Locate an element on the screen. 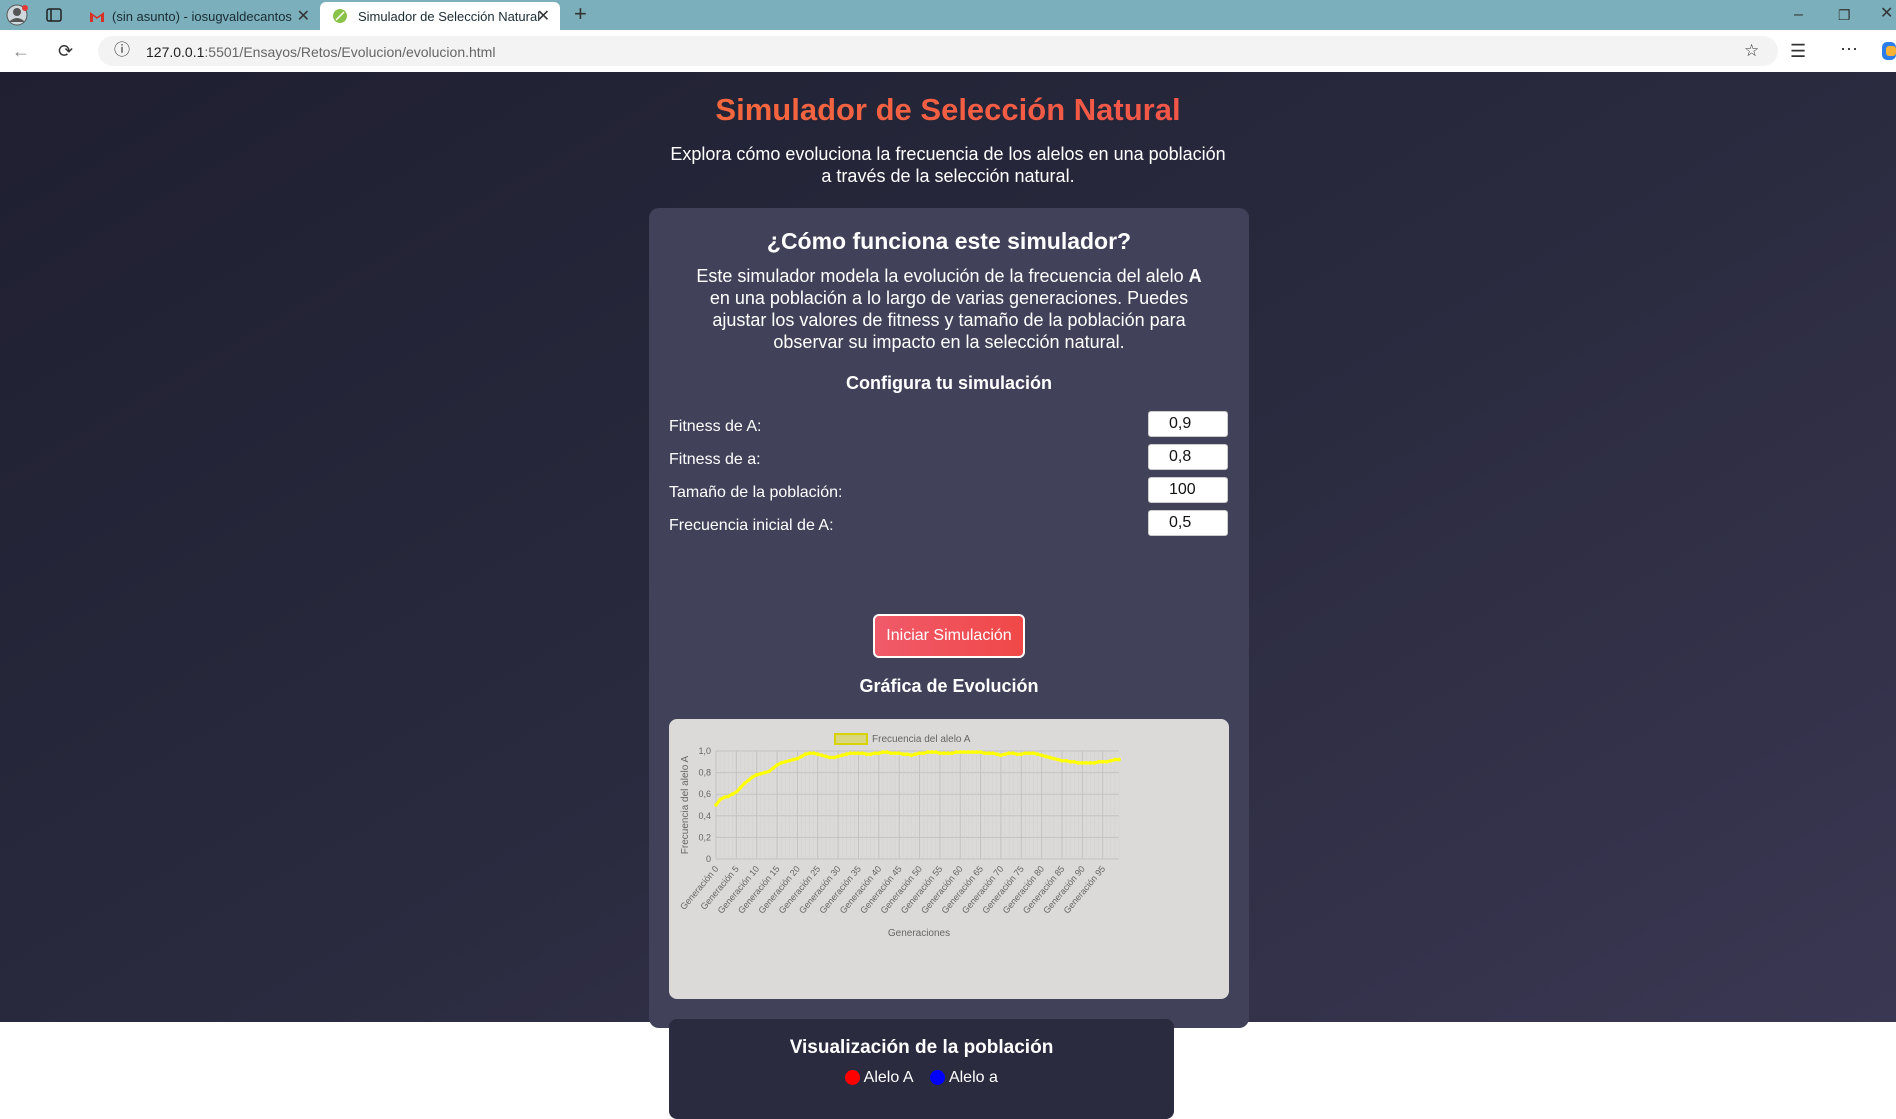 The width and height of the screenshot is (1896, 1119). close-window-icon: ✕ is located at coordinates (1886, 14).